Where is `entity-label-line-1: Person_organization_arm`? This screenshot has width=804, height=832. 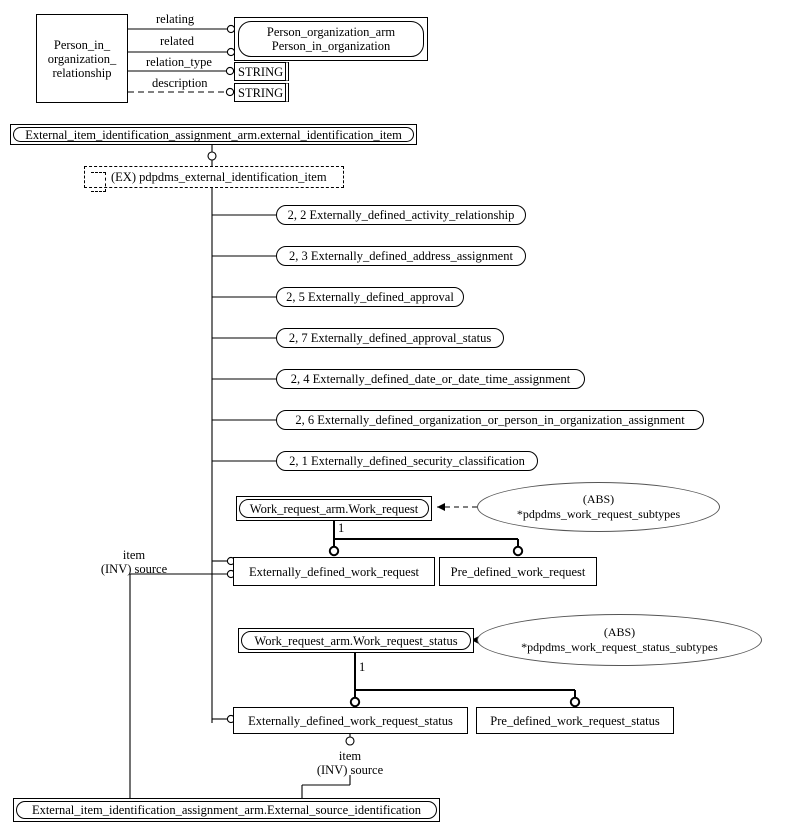
entity-label-line-1: Person_organization_arm is located at coordinates (331, 32).